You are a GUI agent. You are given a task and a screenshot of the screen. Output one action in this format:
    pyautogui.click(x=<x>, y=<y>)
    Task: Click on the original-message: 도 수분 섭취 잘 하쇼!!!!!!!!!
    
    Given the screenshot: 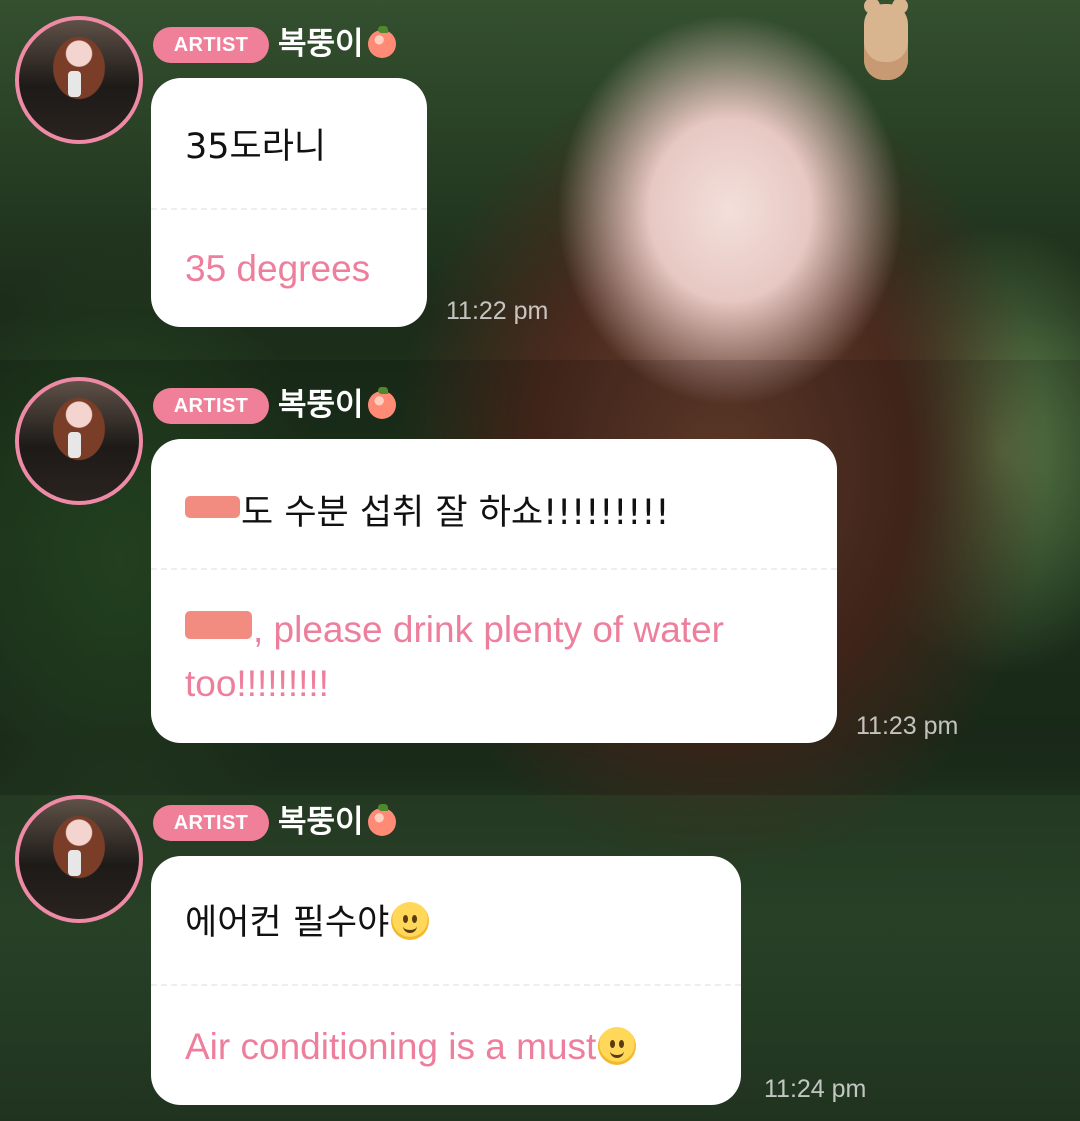 What is the action you would take?
    pyautogui.click(x=498, y=513)
    